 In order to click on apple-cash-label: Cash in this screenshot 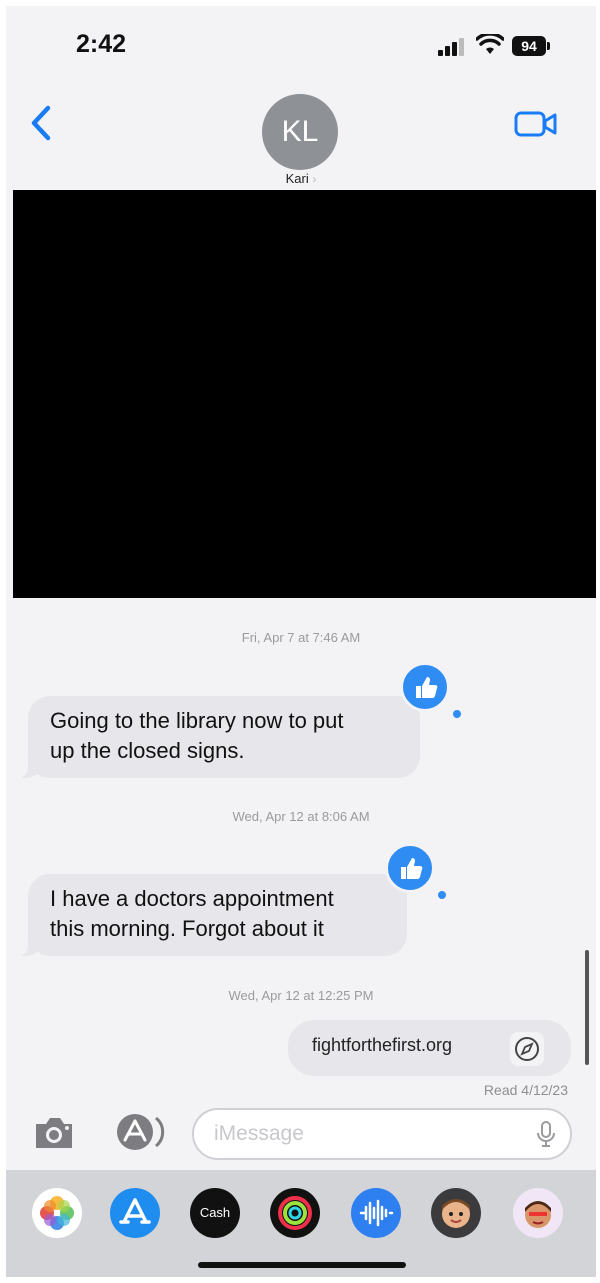, I will do `click(215, 1212)`.